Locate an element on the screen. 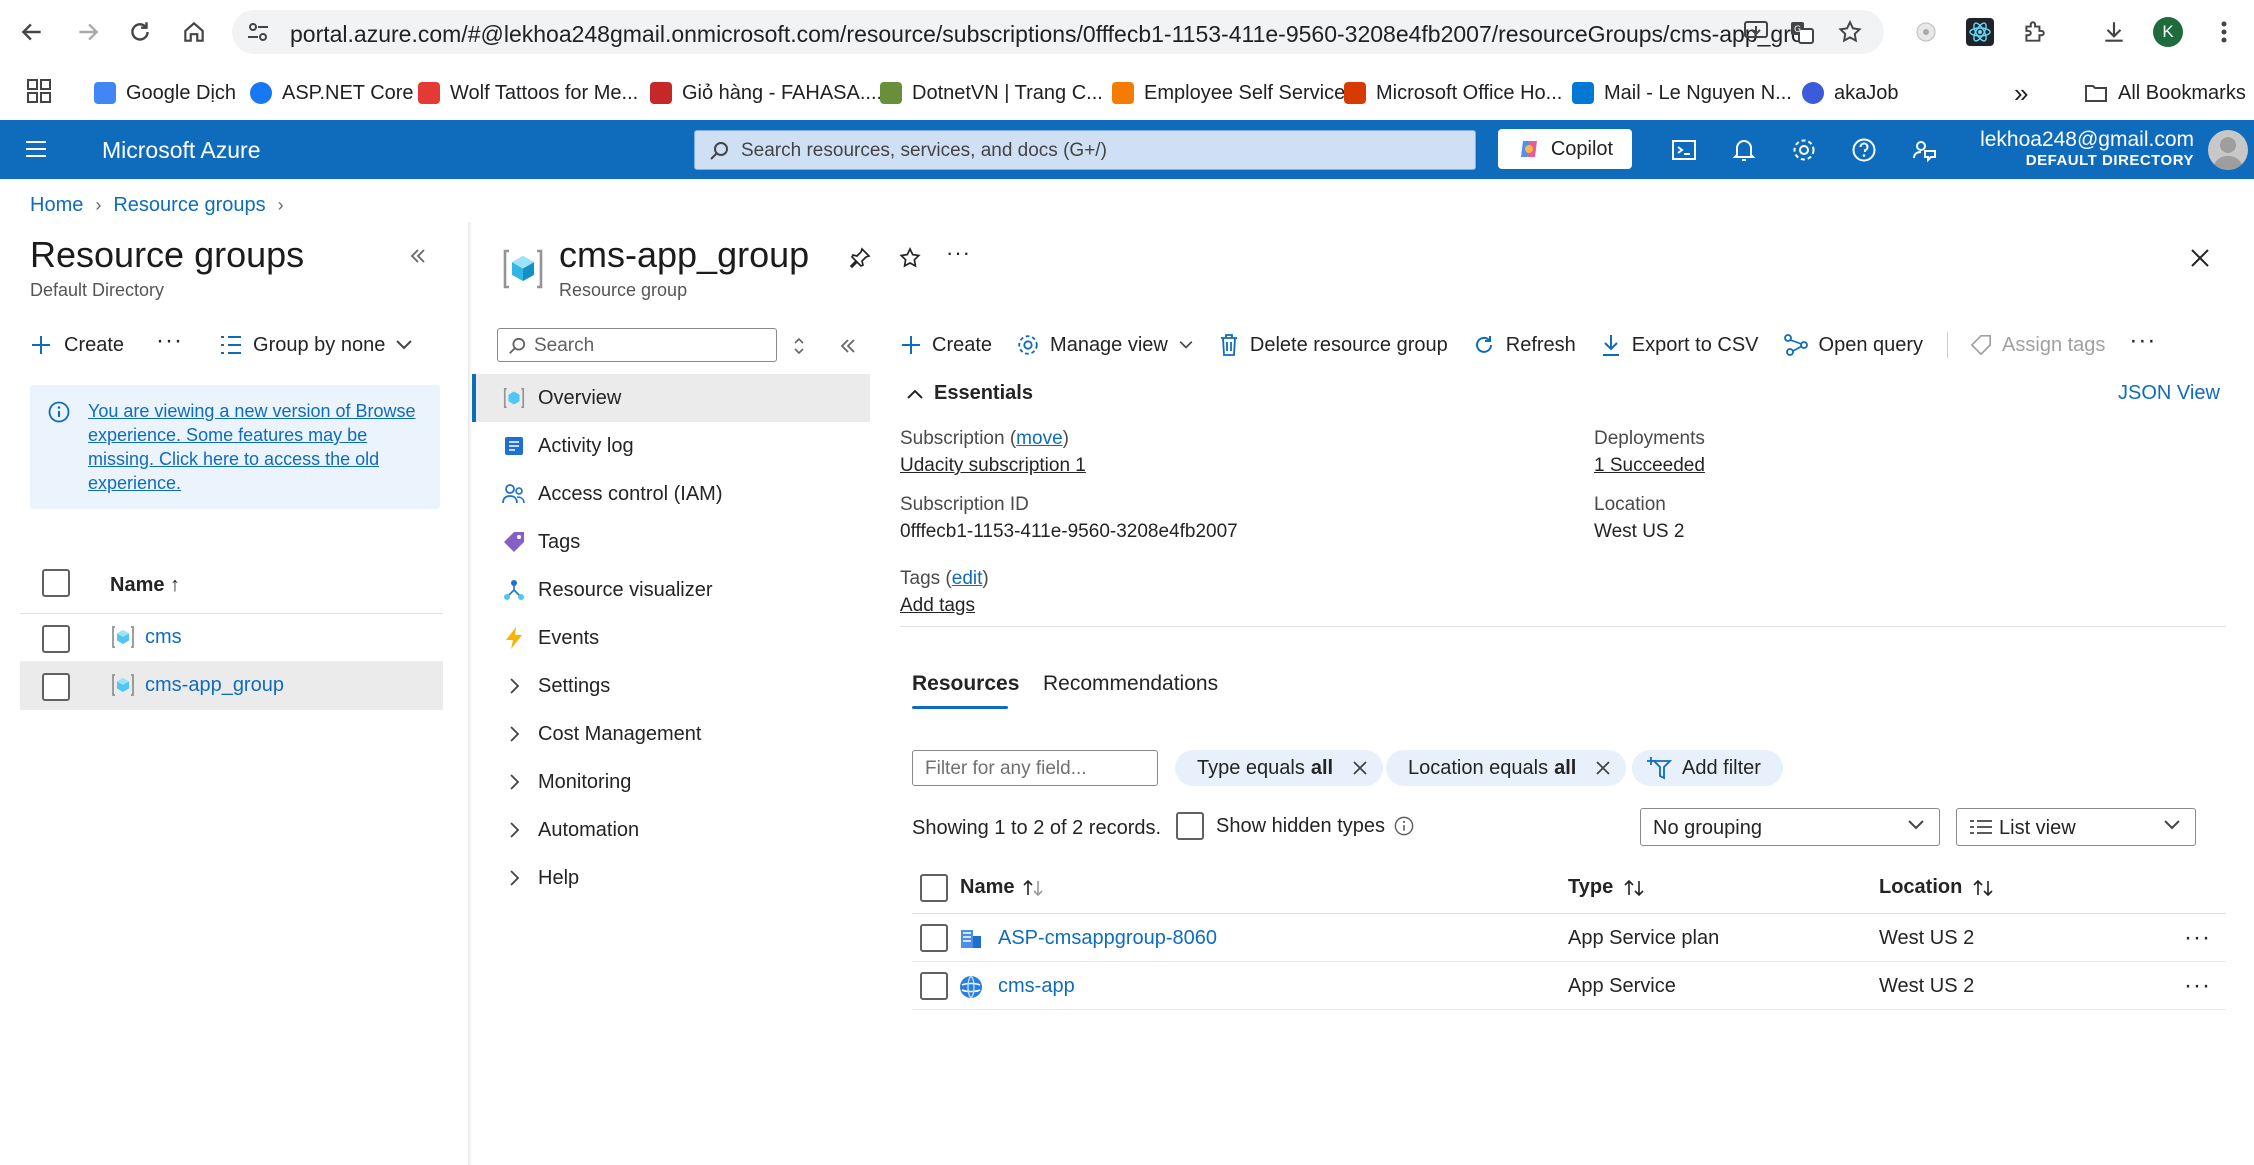 The height and width of the screenshot is (1165, 2254). cloud-shell-icon is located at coordinates (1684, 150).